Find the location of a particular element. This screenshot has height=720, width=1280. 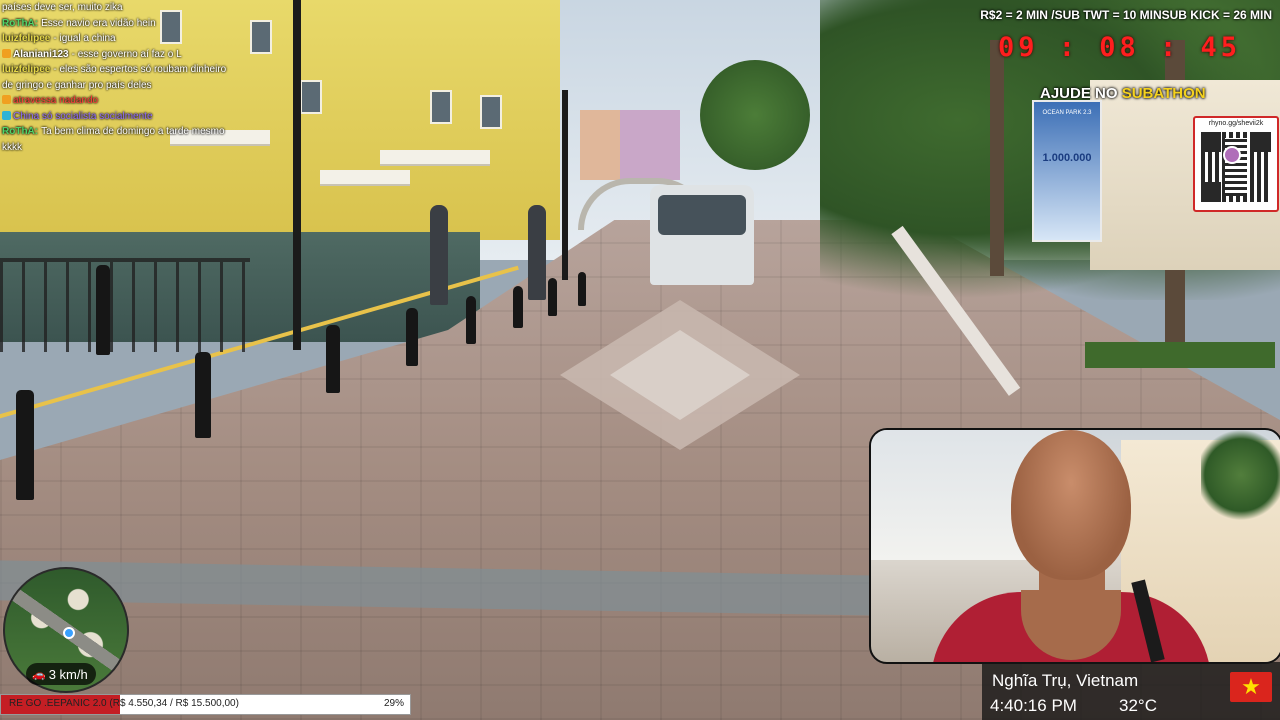

chat-username: Alaniani123 is located at coordinates (41, 54).